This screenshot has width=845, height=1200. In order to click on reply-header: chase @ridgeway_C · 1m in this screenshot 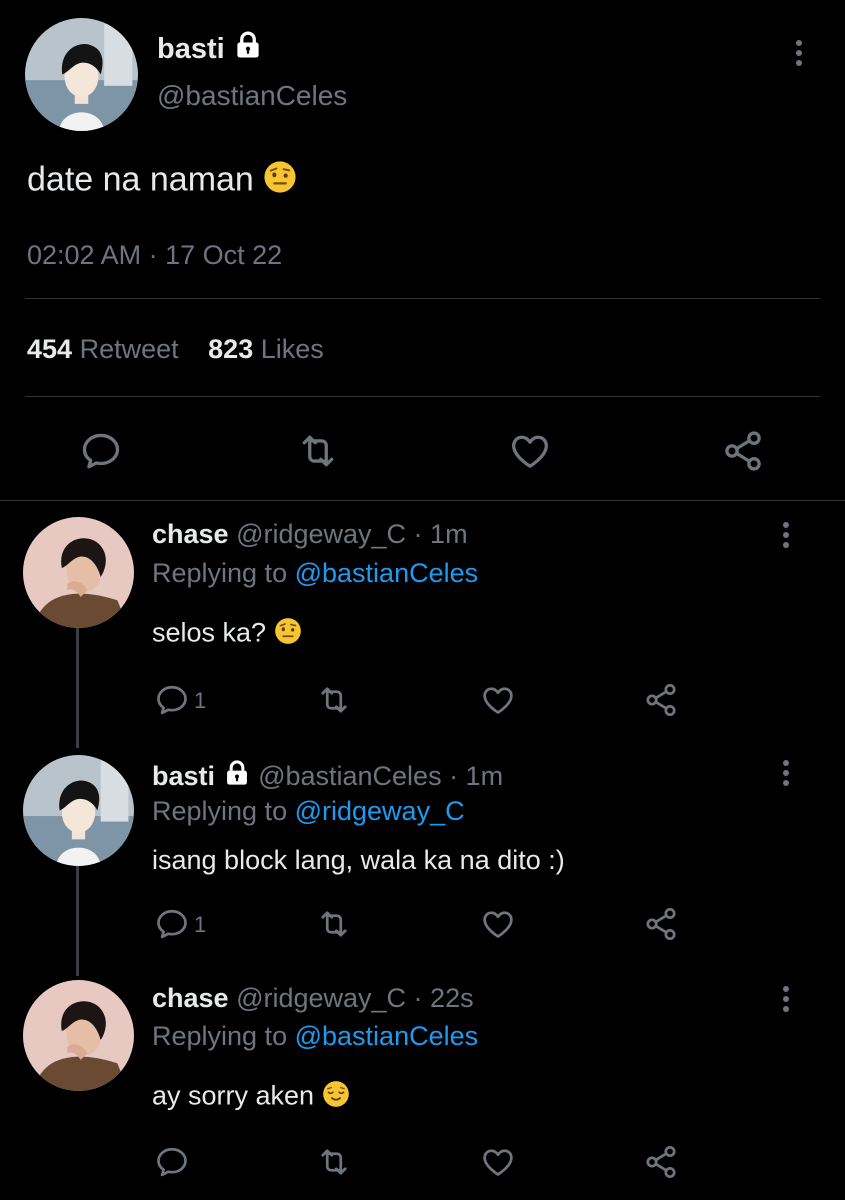, I will do `click(310, 534)`.